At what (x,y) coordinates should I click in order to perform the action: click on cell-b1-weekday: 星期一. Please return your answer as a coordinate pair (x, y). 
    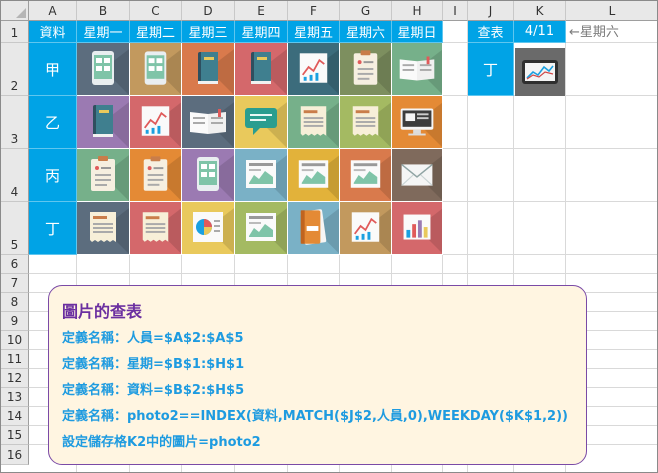
    Looking at the image, I should click on (103, 32).